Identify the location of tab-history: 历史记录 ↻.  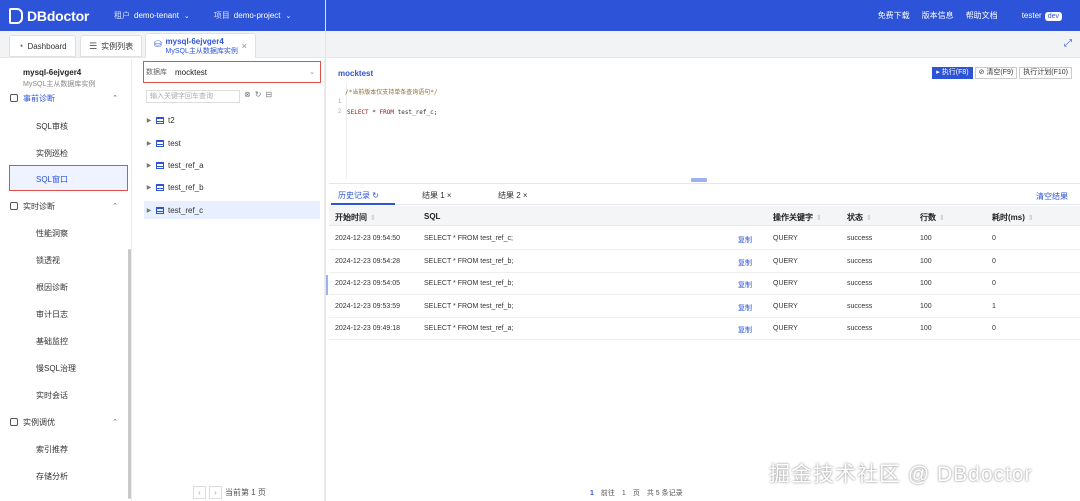
(358, 195).